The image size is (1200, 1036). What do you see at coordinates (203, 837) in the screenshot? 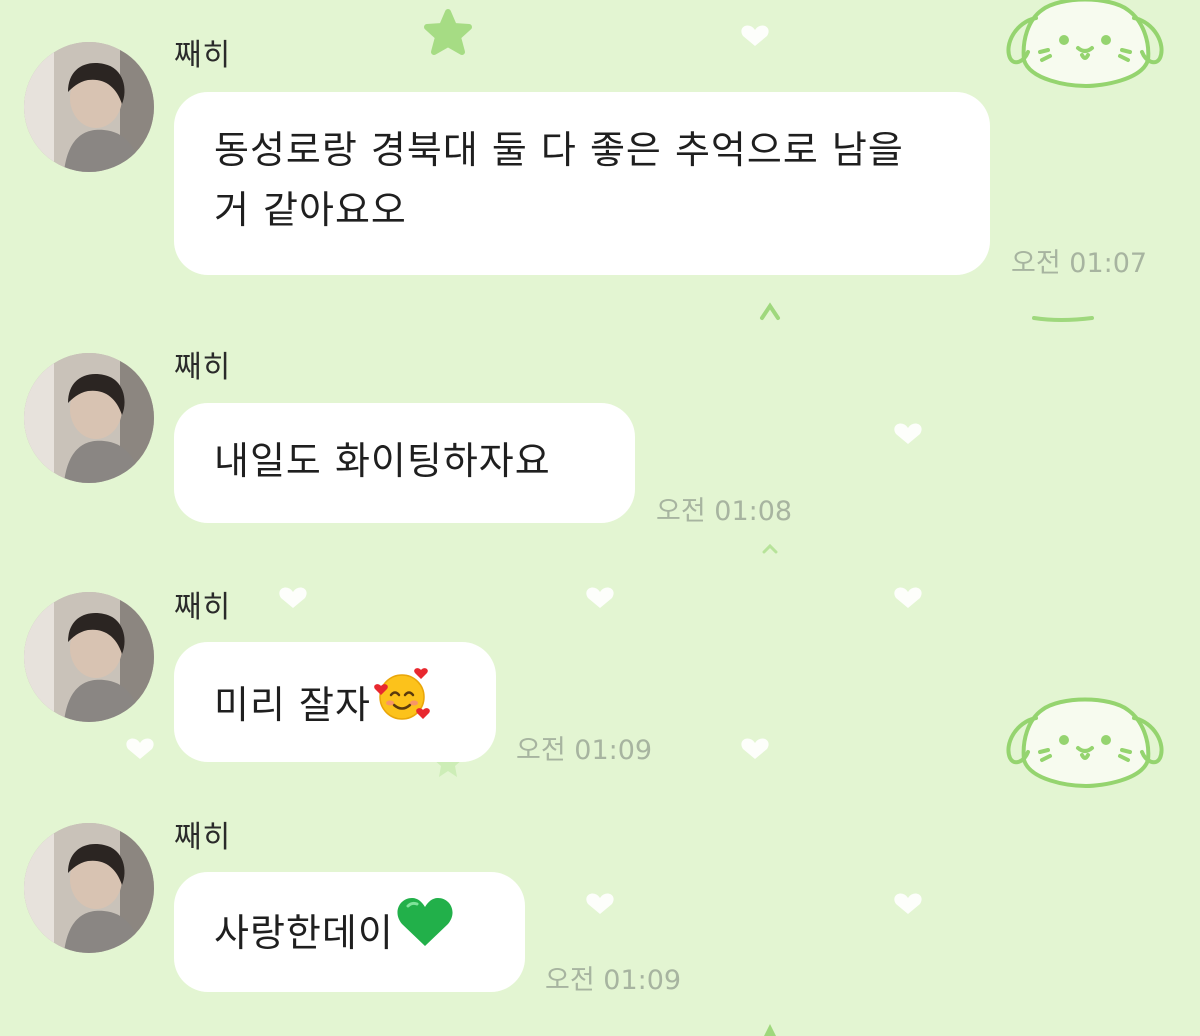
I see `sender-name: 째히` at bounding box center [203, 837].